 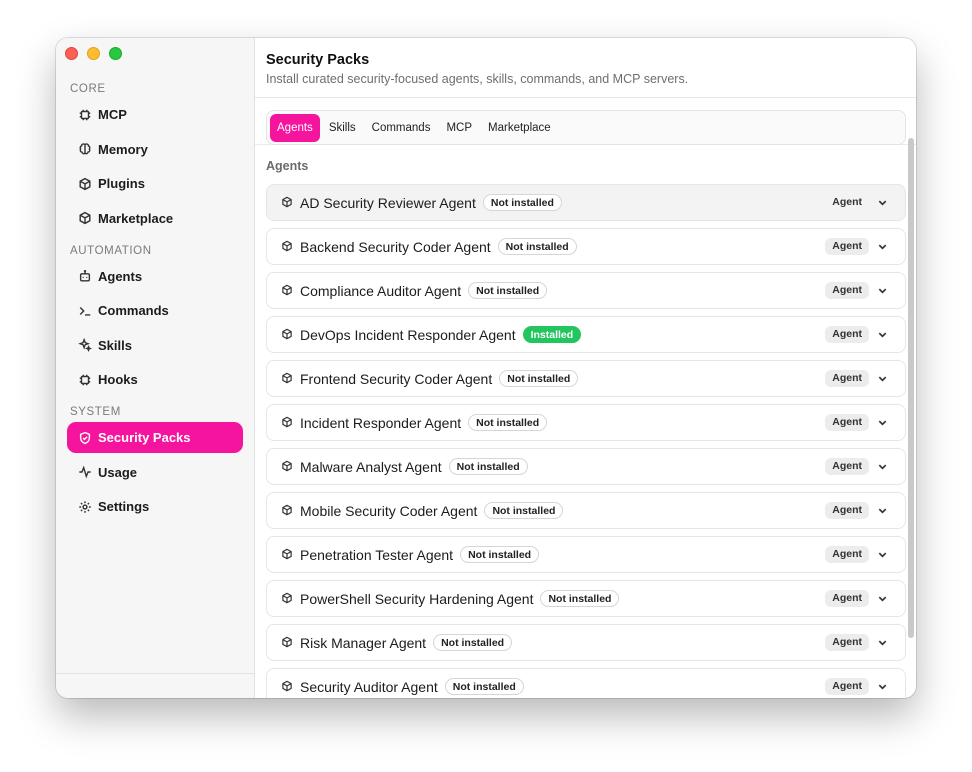 I want to click on sidebar-item-skills: Skills, so click(x=155, y=345).